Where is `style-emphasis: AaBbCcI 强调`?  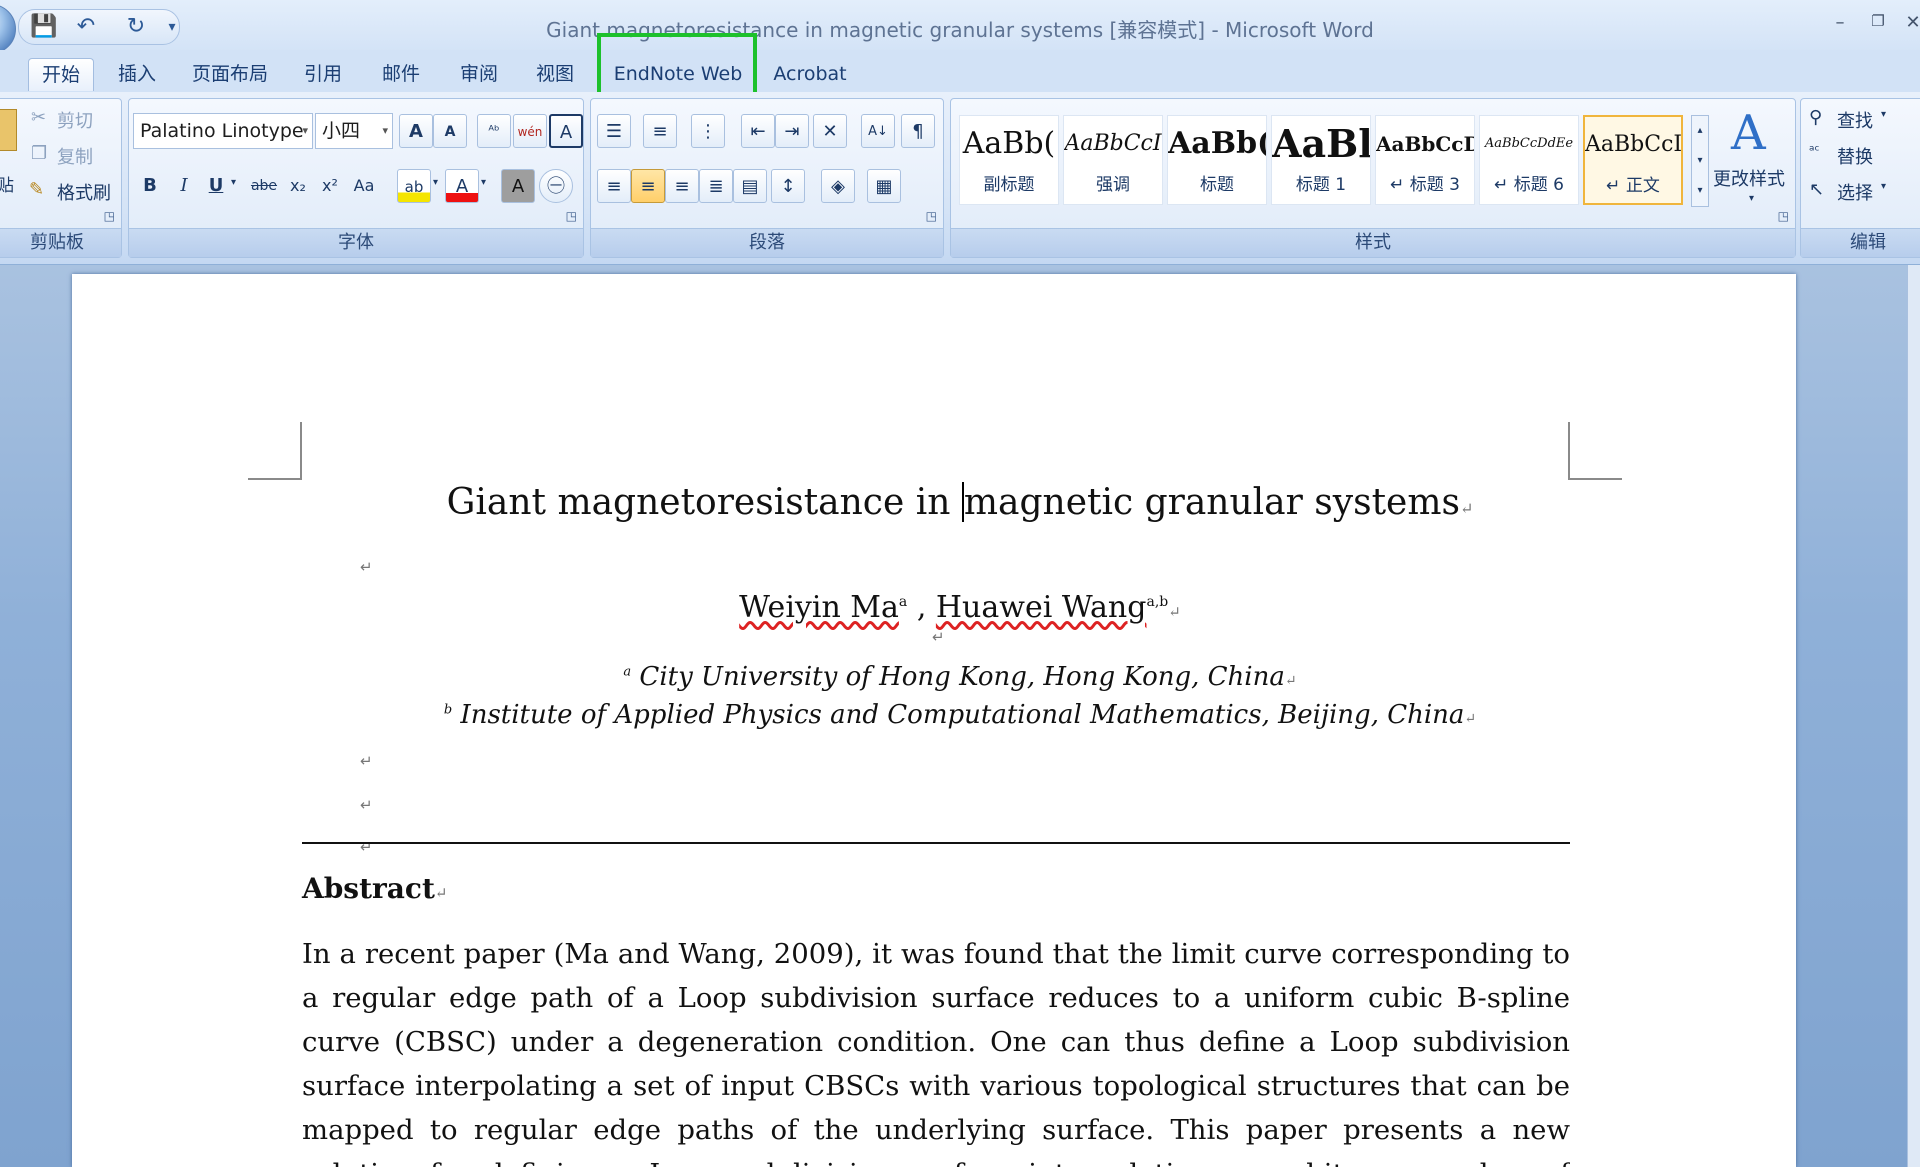
style-emphasis: AaBbCcI 强调 is located at coordinates (1113, 160).